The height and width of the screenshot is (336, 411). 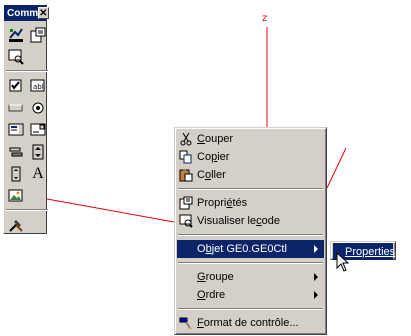 I want to click on z-axis-label: z, so click(x=265, y=18).